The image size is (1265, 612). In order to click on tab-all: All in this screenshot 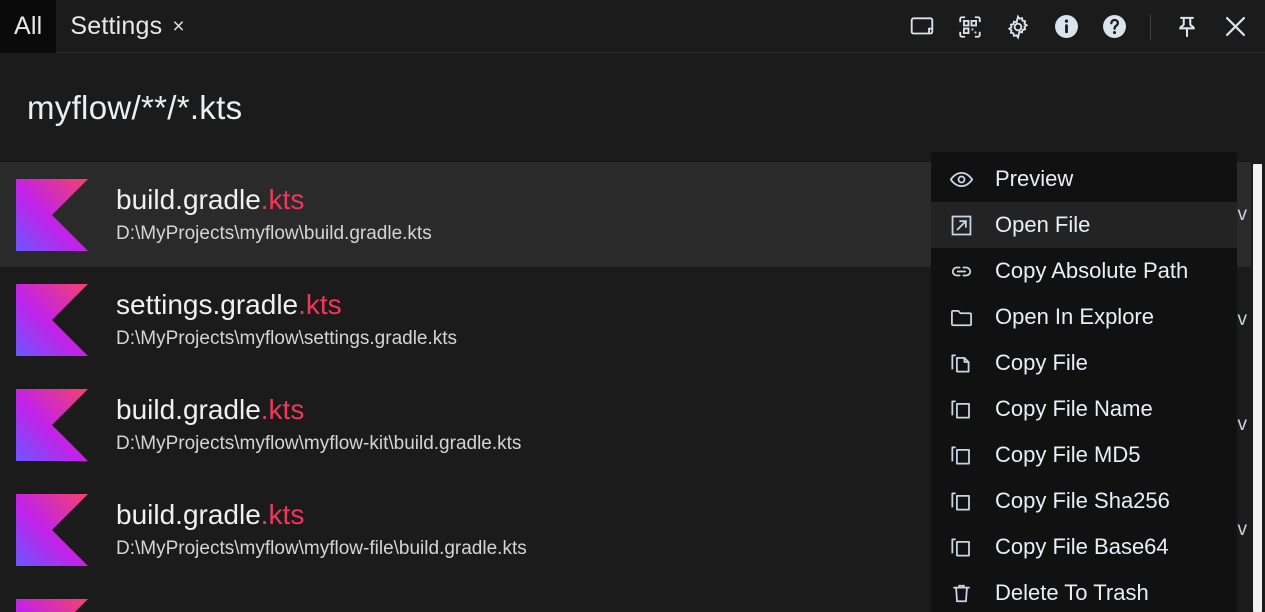, I will do `click(28, 26)`.